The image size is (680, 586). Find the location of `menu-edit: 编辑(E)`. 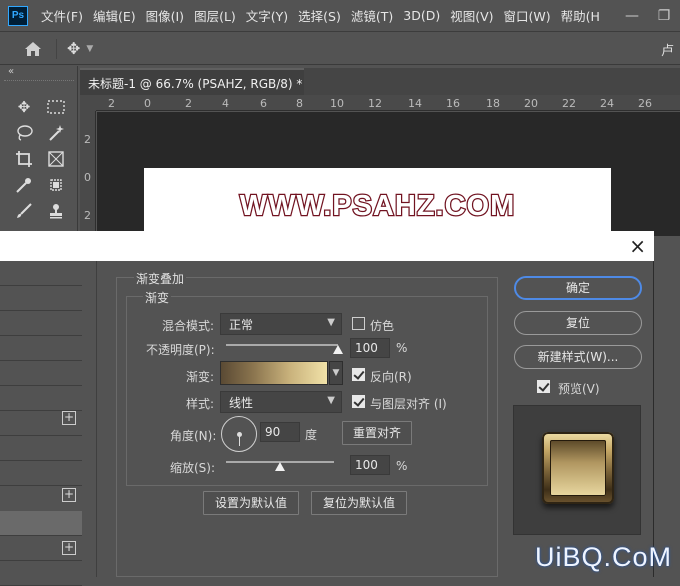

menu-edit: 编辑(E) is located at coordinates (114, 15).